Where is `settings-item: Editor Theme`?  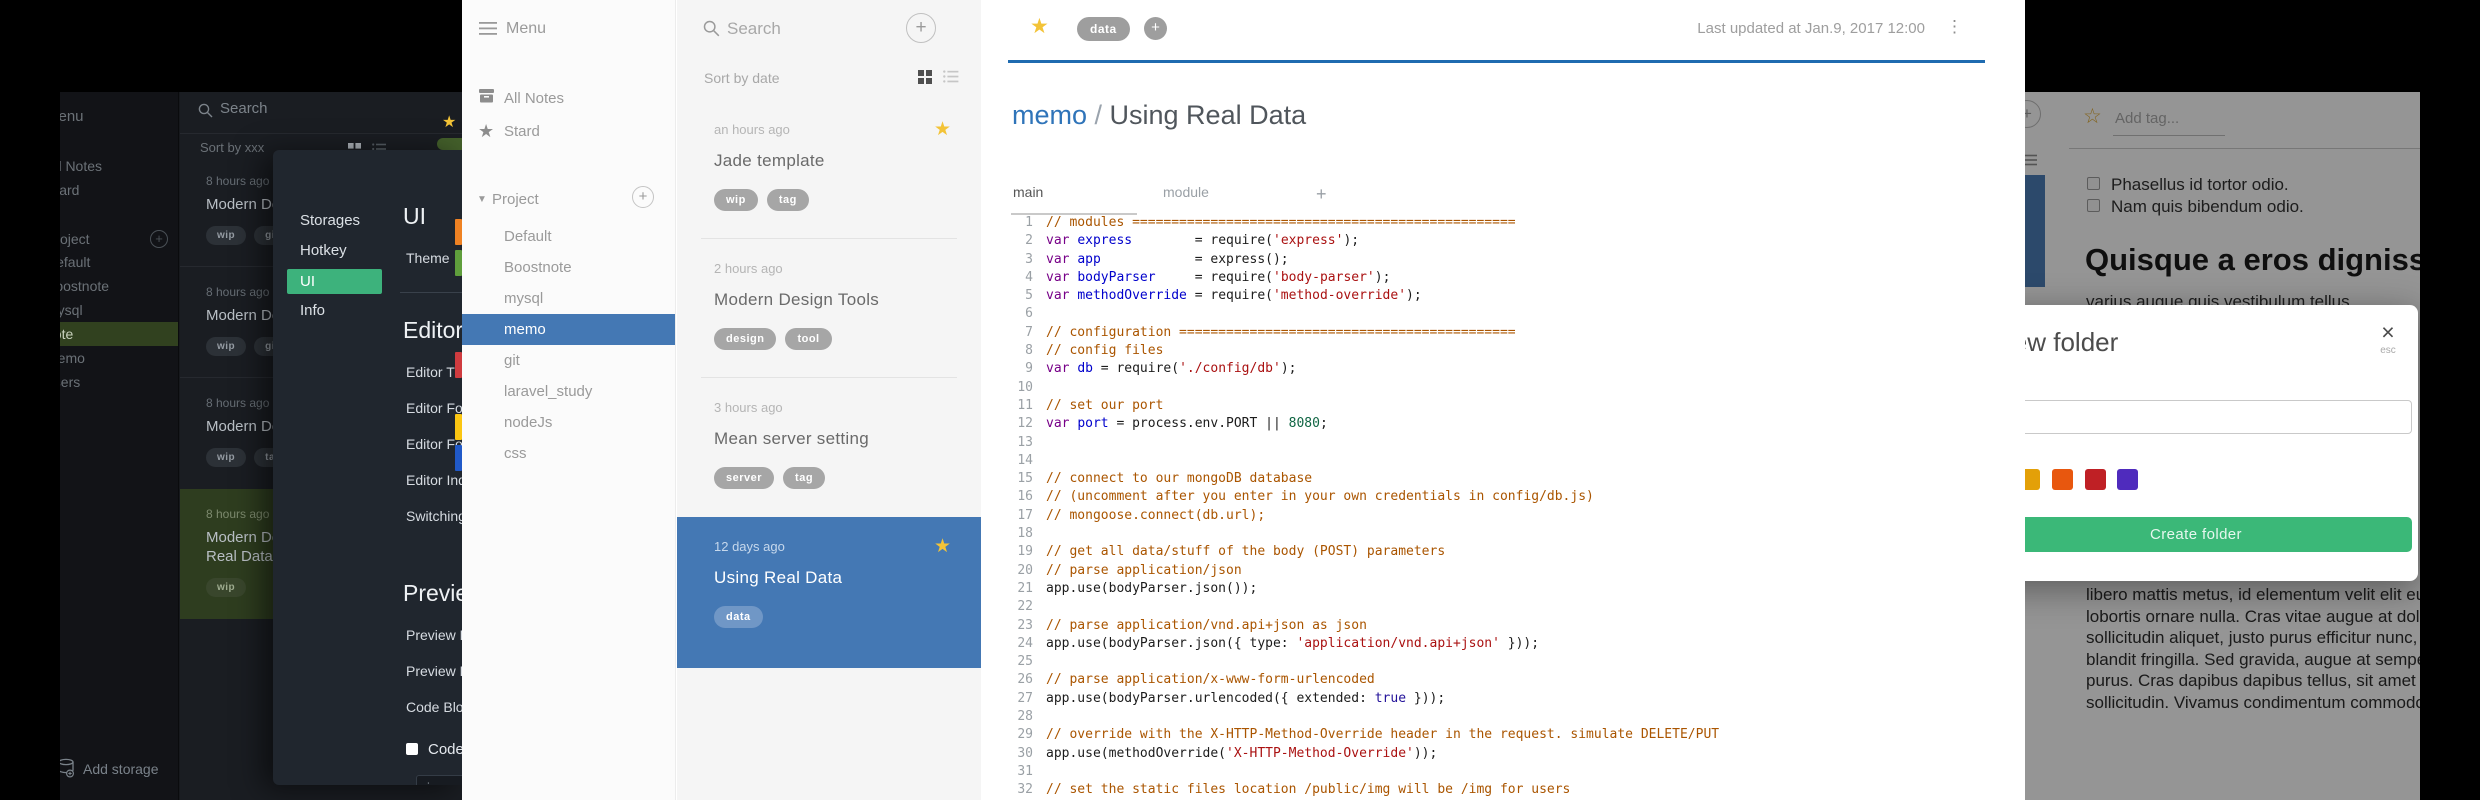 settings-item: Editor Theme is located at coordinates (434, 372).